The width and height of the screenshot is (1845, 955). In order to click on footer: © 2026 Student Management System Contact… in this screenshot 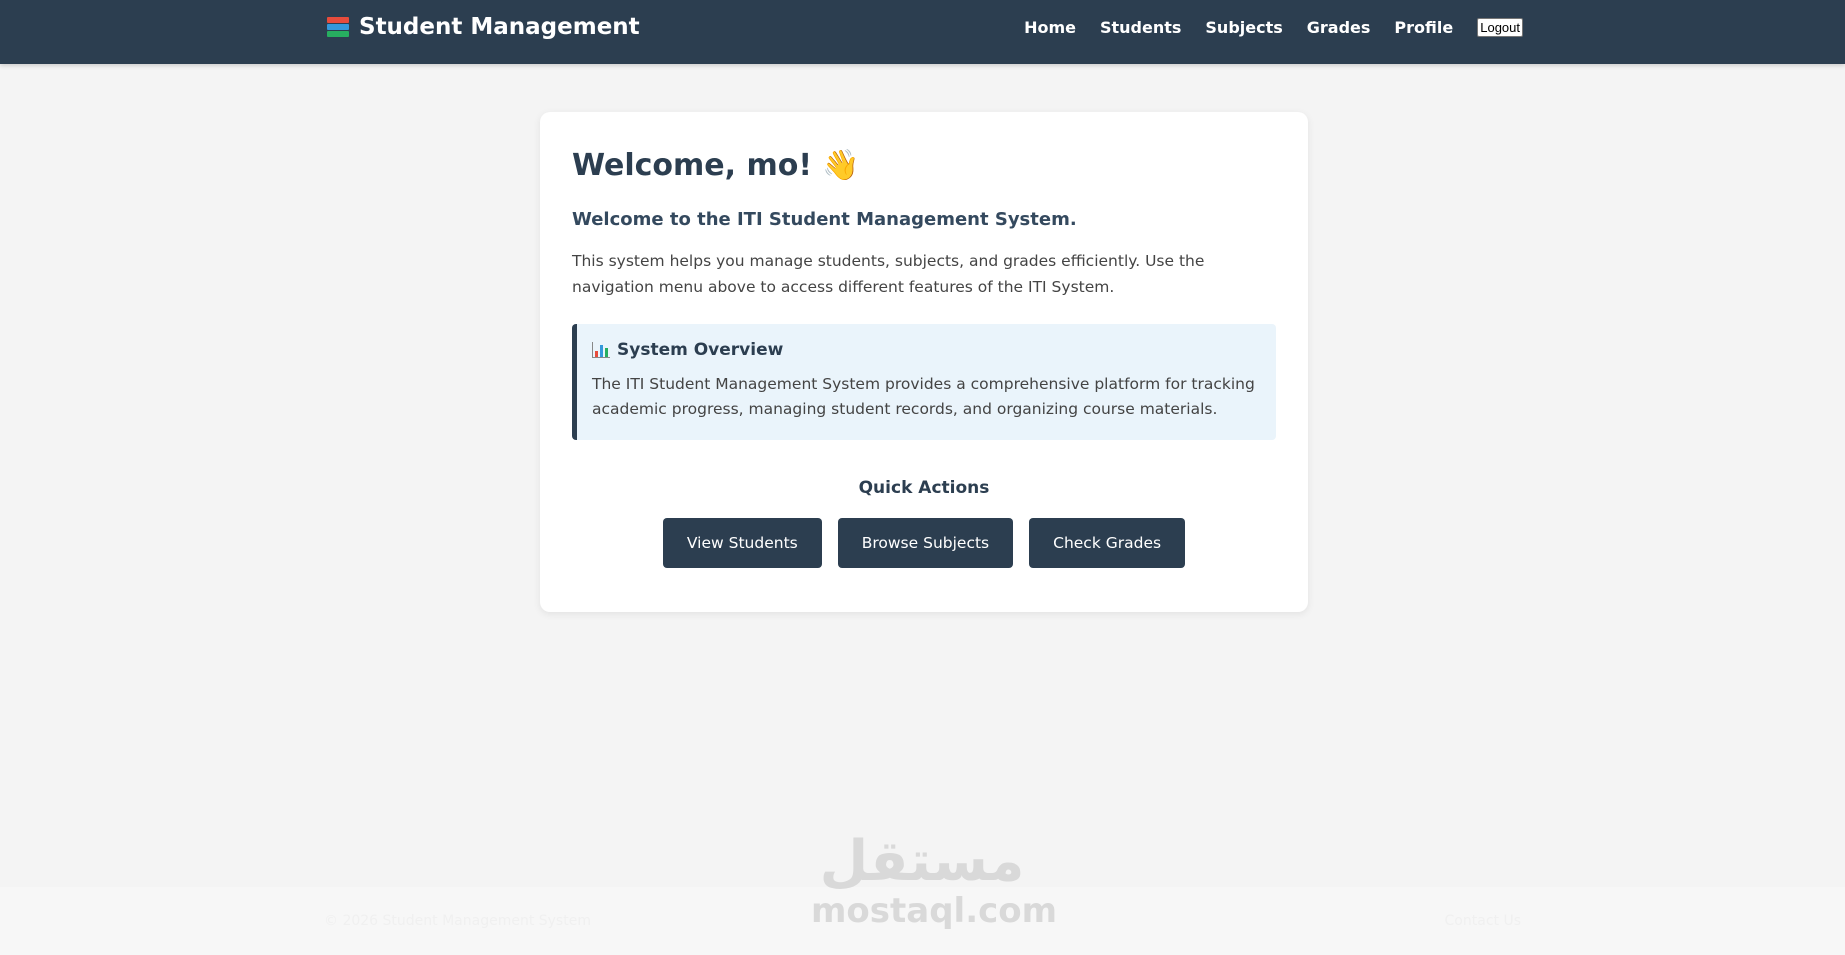, I will do `click(922, 921)`.